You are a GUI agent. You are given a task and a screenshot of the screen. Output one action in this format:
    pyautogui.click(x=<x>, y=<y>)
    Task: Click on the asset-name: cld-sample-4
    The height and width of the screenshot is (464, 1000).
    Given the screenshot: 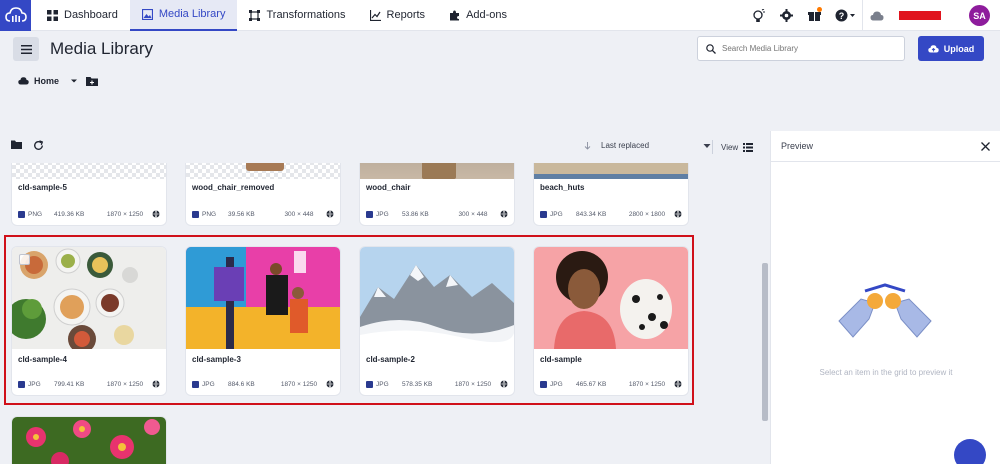 What is the action you would take?
    pyautogui.click(x=89, y=360)
    